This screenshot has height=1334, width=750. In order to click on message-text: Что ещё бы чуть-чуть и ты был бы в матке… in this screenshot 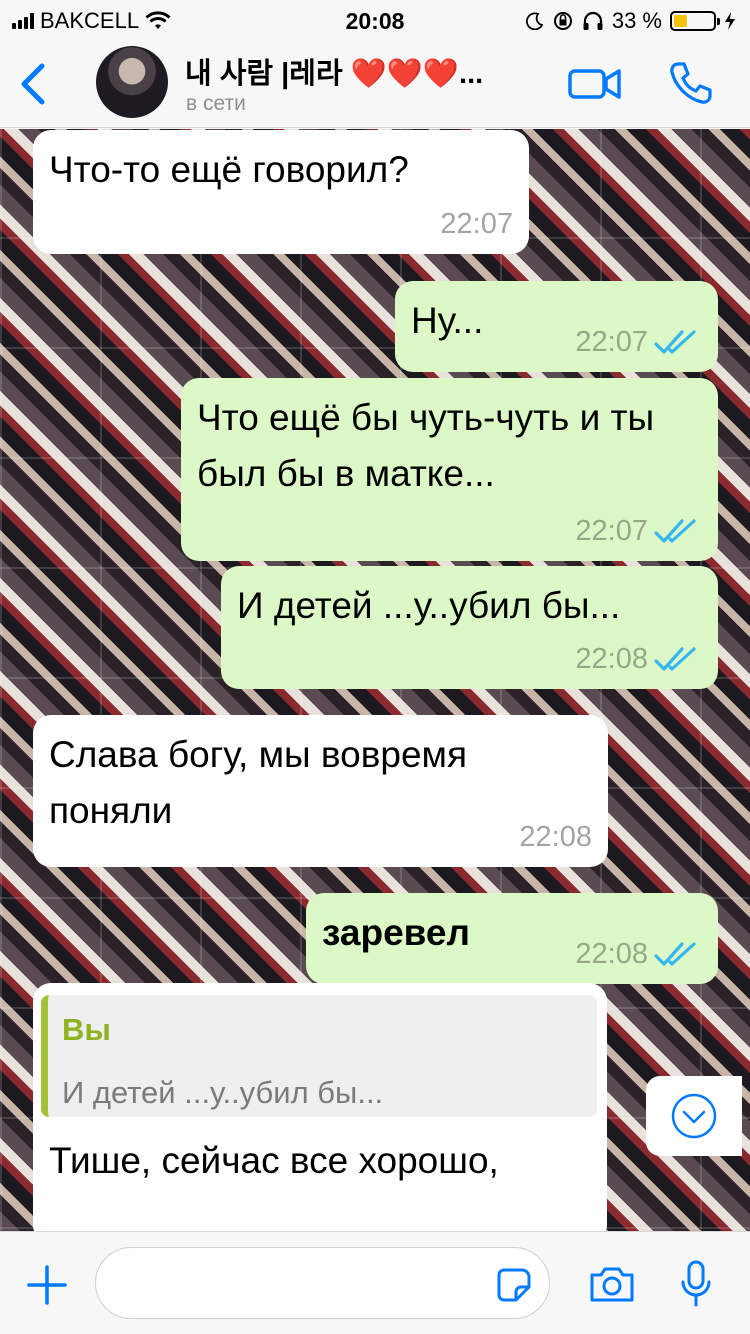, I will do `click(426, 445)`.